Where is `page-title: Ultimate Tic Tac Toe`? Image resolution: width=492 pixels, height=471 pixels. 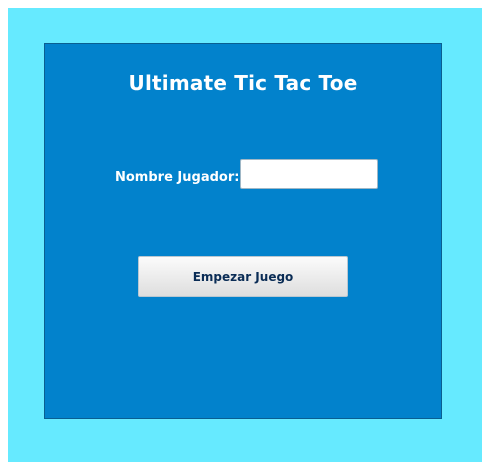 page-title: Ultimate Tic Tac Toe is located at coordinates (243, 83).